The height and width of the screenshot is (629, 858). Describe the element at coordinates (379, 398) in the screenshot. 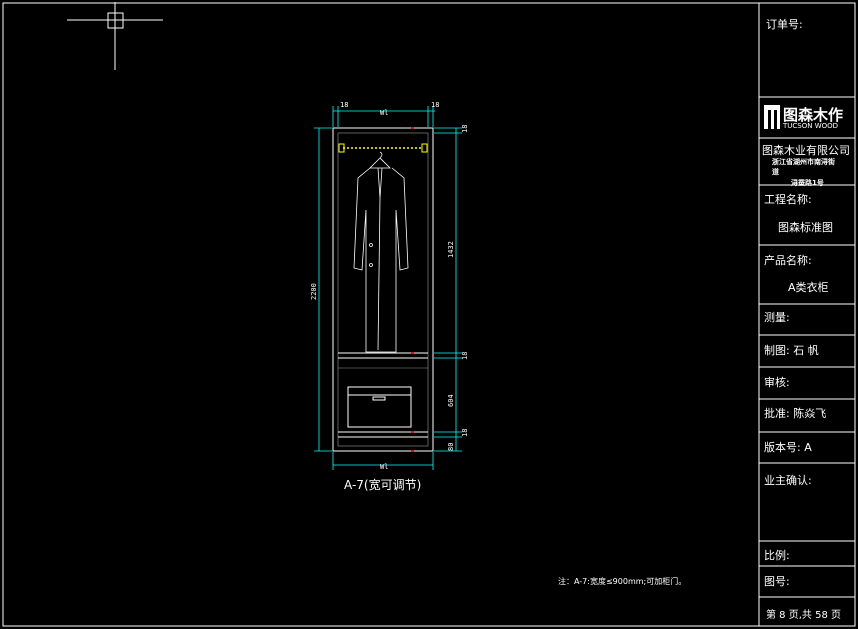

I see `drawer-handle-icon` at that location.